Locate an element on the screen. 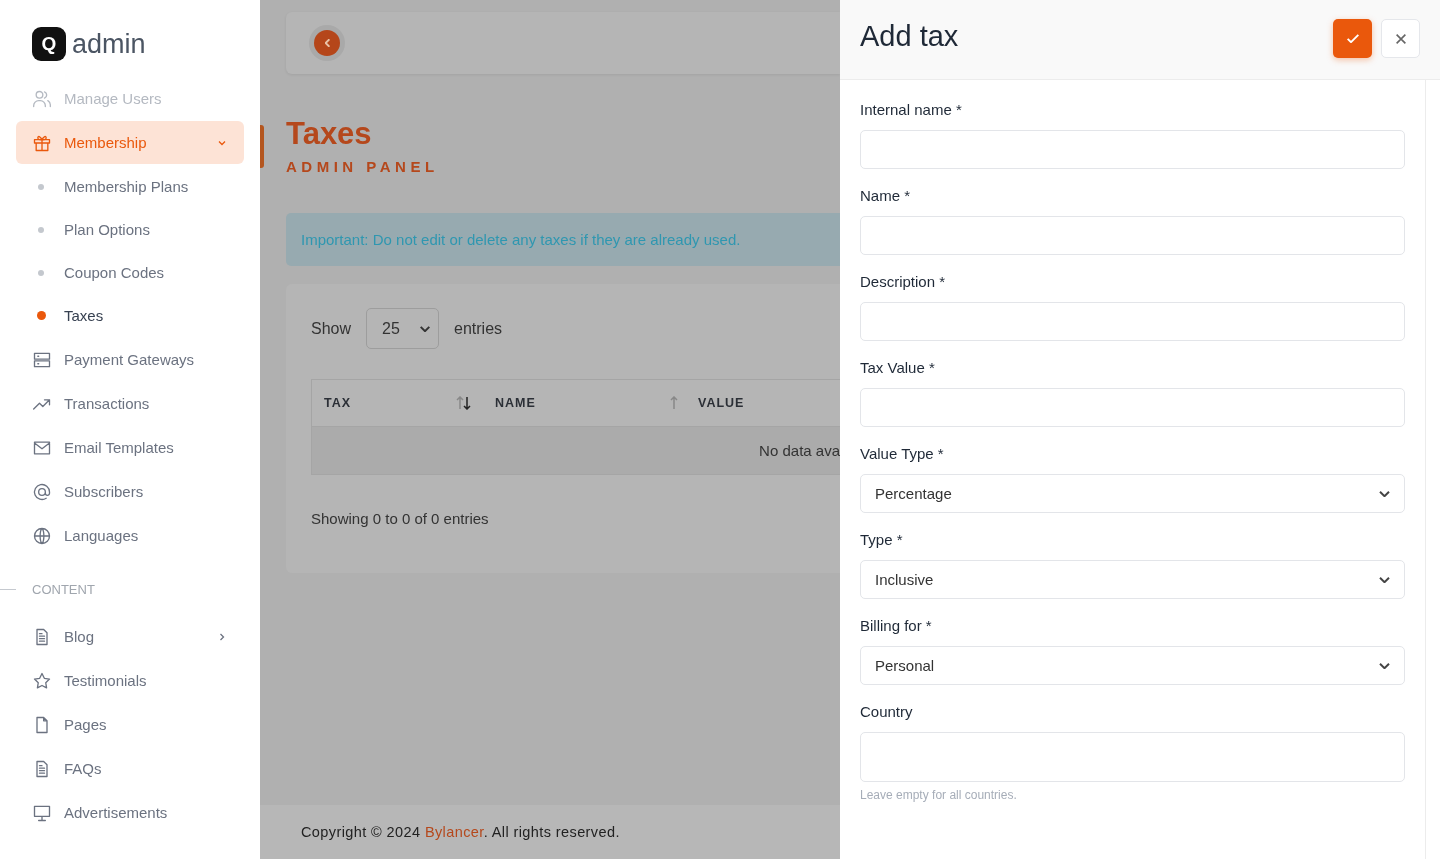 The width and height of the screenshot is (1440, 859). check-icon is located at coordinates (1352, 38).